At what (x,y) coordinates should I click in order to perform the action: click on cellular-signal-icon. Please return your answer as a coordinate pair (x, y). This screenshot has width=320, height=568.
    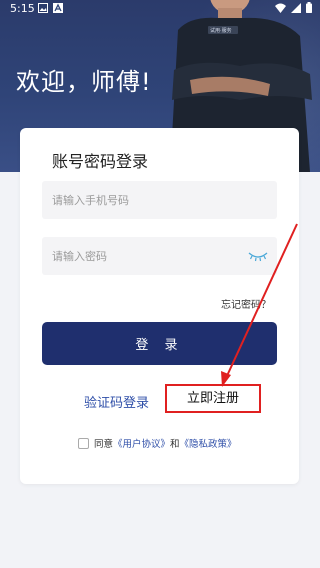
    Looking at the image, I should click on (296, 7).